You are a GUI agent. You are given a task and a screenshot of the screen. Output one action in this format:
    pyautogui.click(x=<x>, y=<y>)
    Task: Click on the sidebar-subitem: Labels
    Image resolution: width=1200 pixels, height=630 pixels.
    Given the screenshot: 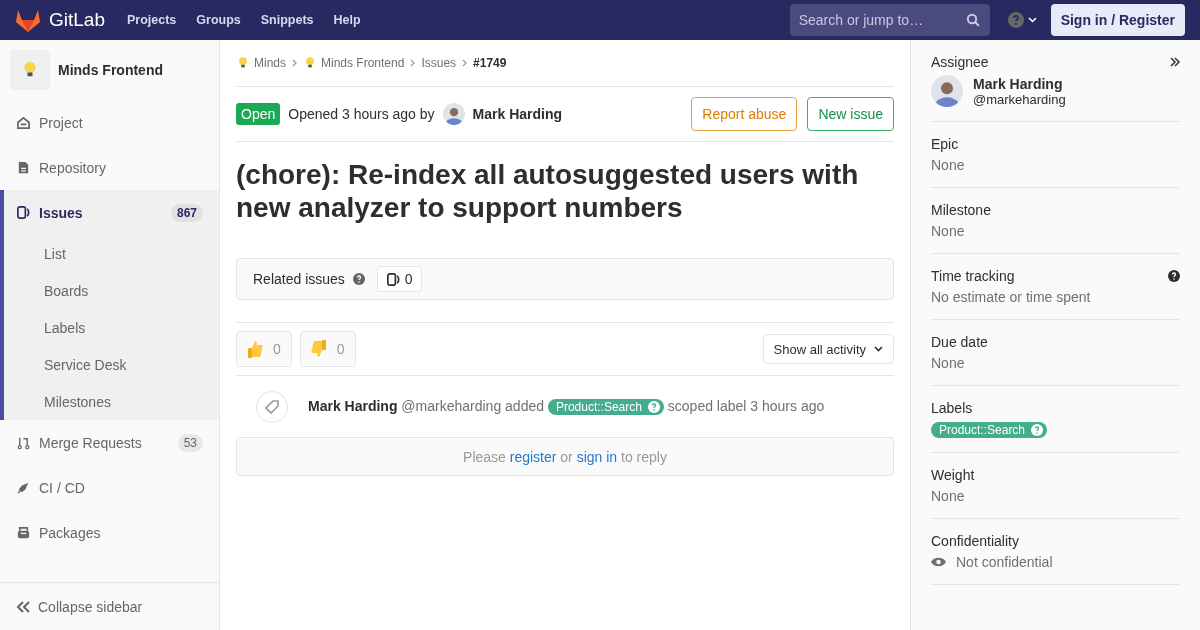 What is the action you would take?
    pyautogui.click(x=111, y=327)
    